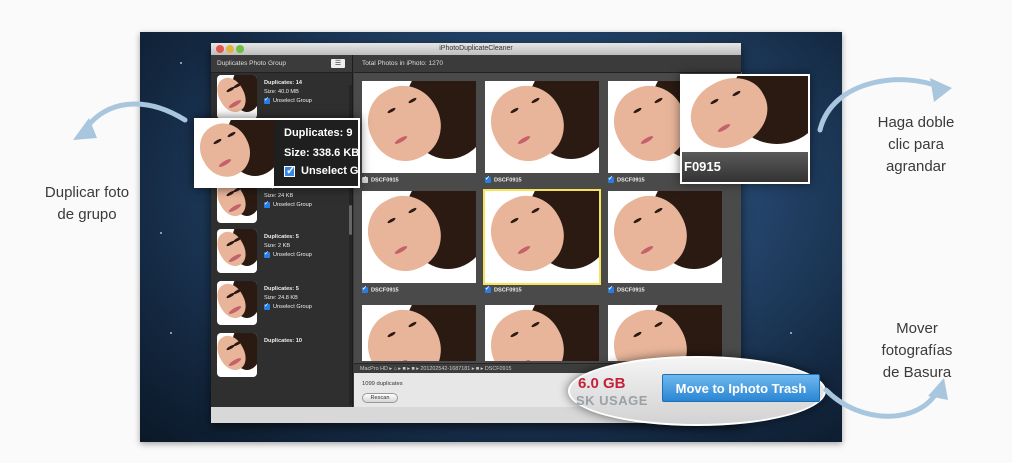  What do you see at coordinates (235, 153) in the screenshot?
I see `group-thumbnail-zoom` at bounding box center [235, 153].